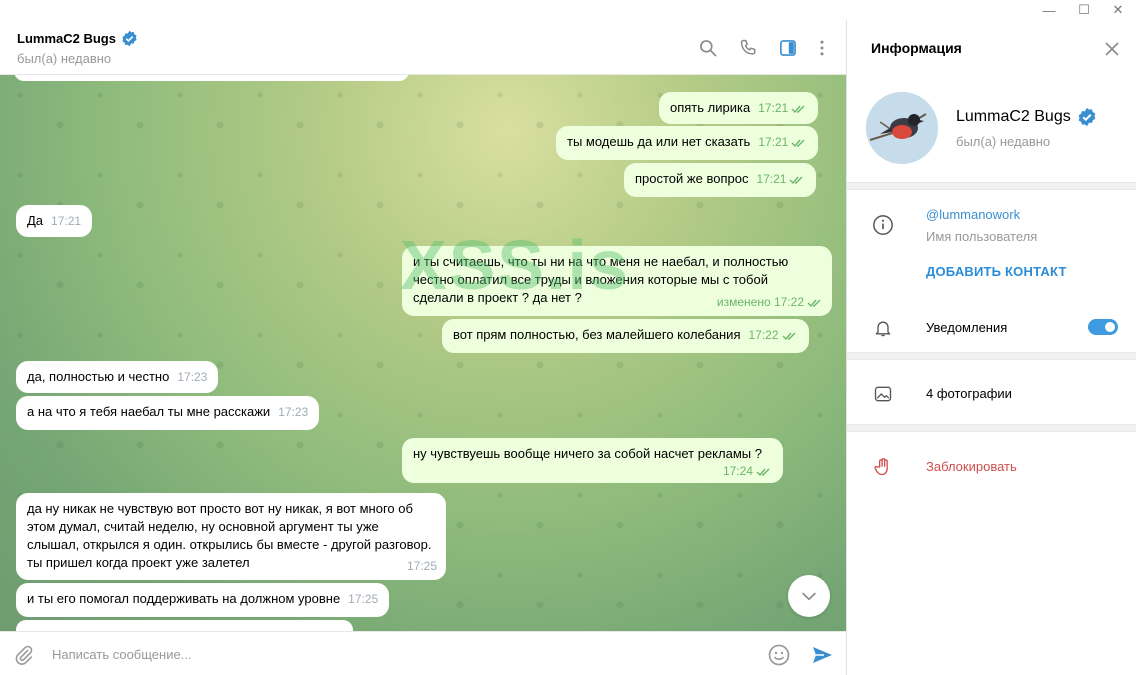 This screenshot has width=1136, height=675. I want to click on message-bubble: Да 17:21, so click(54, 221).